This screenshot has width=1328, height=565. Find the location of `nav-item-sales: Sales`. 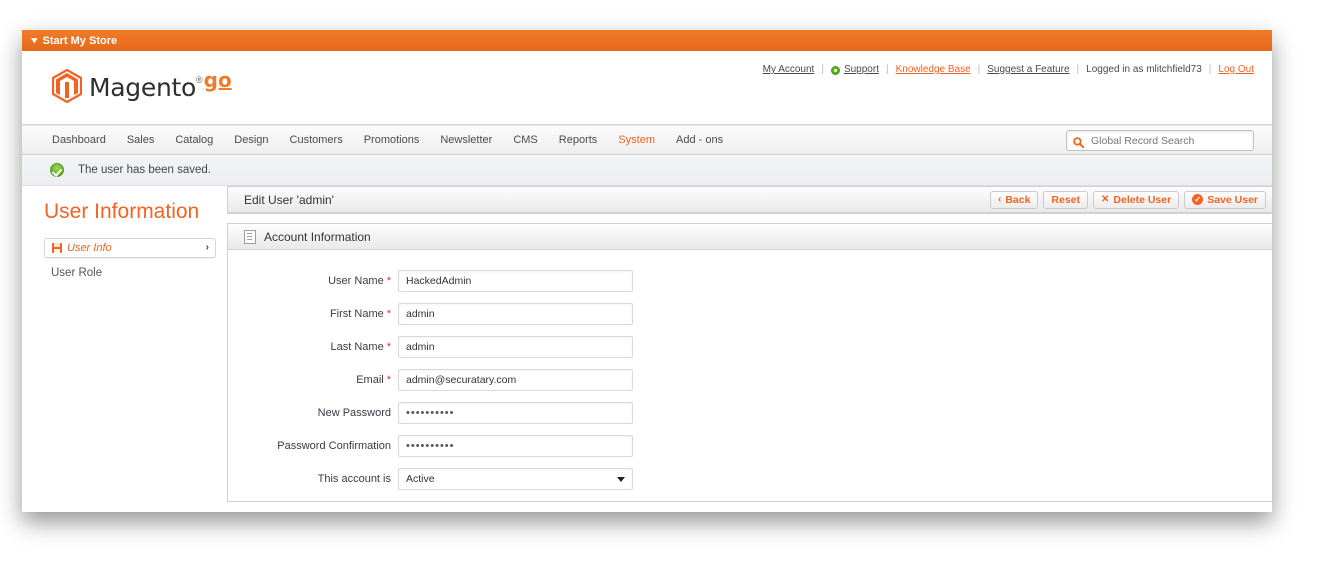

nav-item-sales: Sales is located at coordinates (141, 140).